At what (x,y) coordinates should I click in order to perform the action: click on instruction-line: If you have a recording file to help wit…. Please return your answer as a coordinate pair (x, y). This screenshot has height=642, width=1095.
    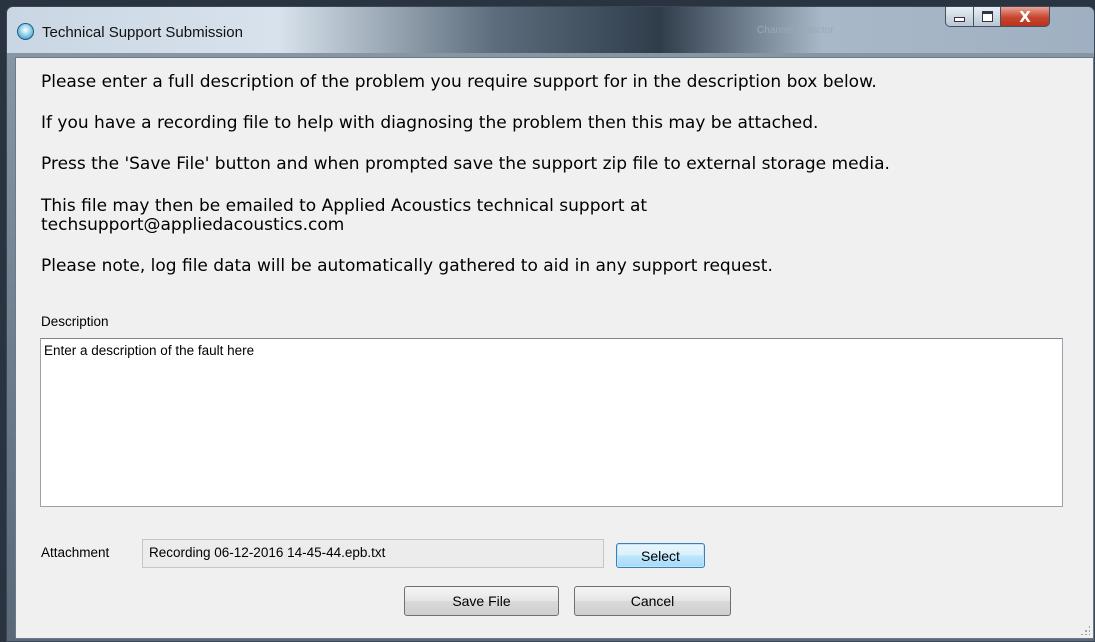
    Looking at the image, I should click on (430, 123).